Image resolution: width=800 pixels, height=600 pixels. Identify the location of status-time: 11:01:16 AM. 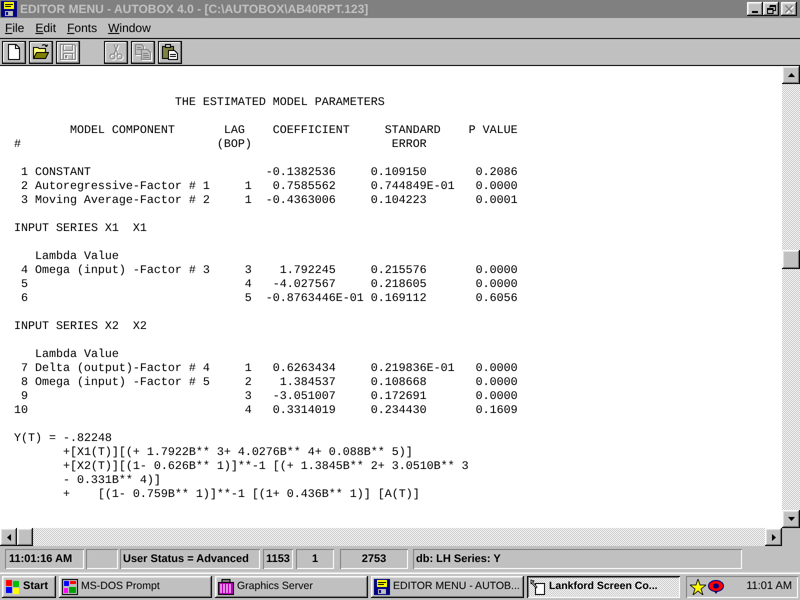
(44, 559).